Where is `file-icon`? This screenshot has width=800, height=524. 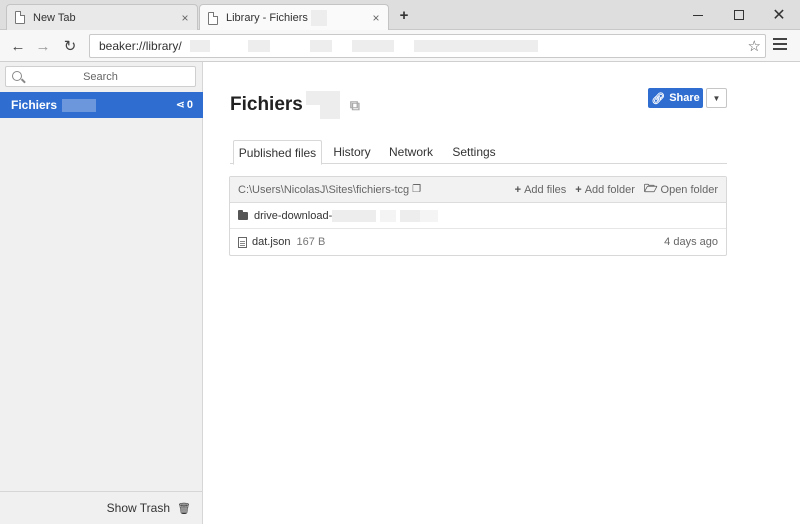 file-icon is located at coordinates (242, 242).